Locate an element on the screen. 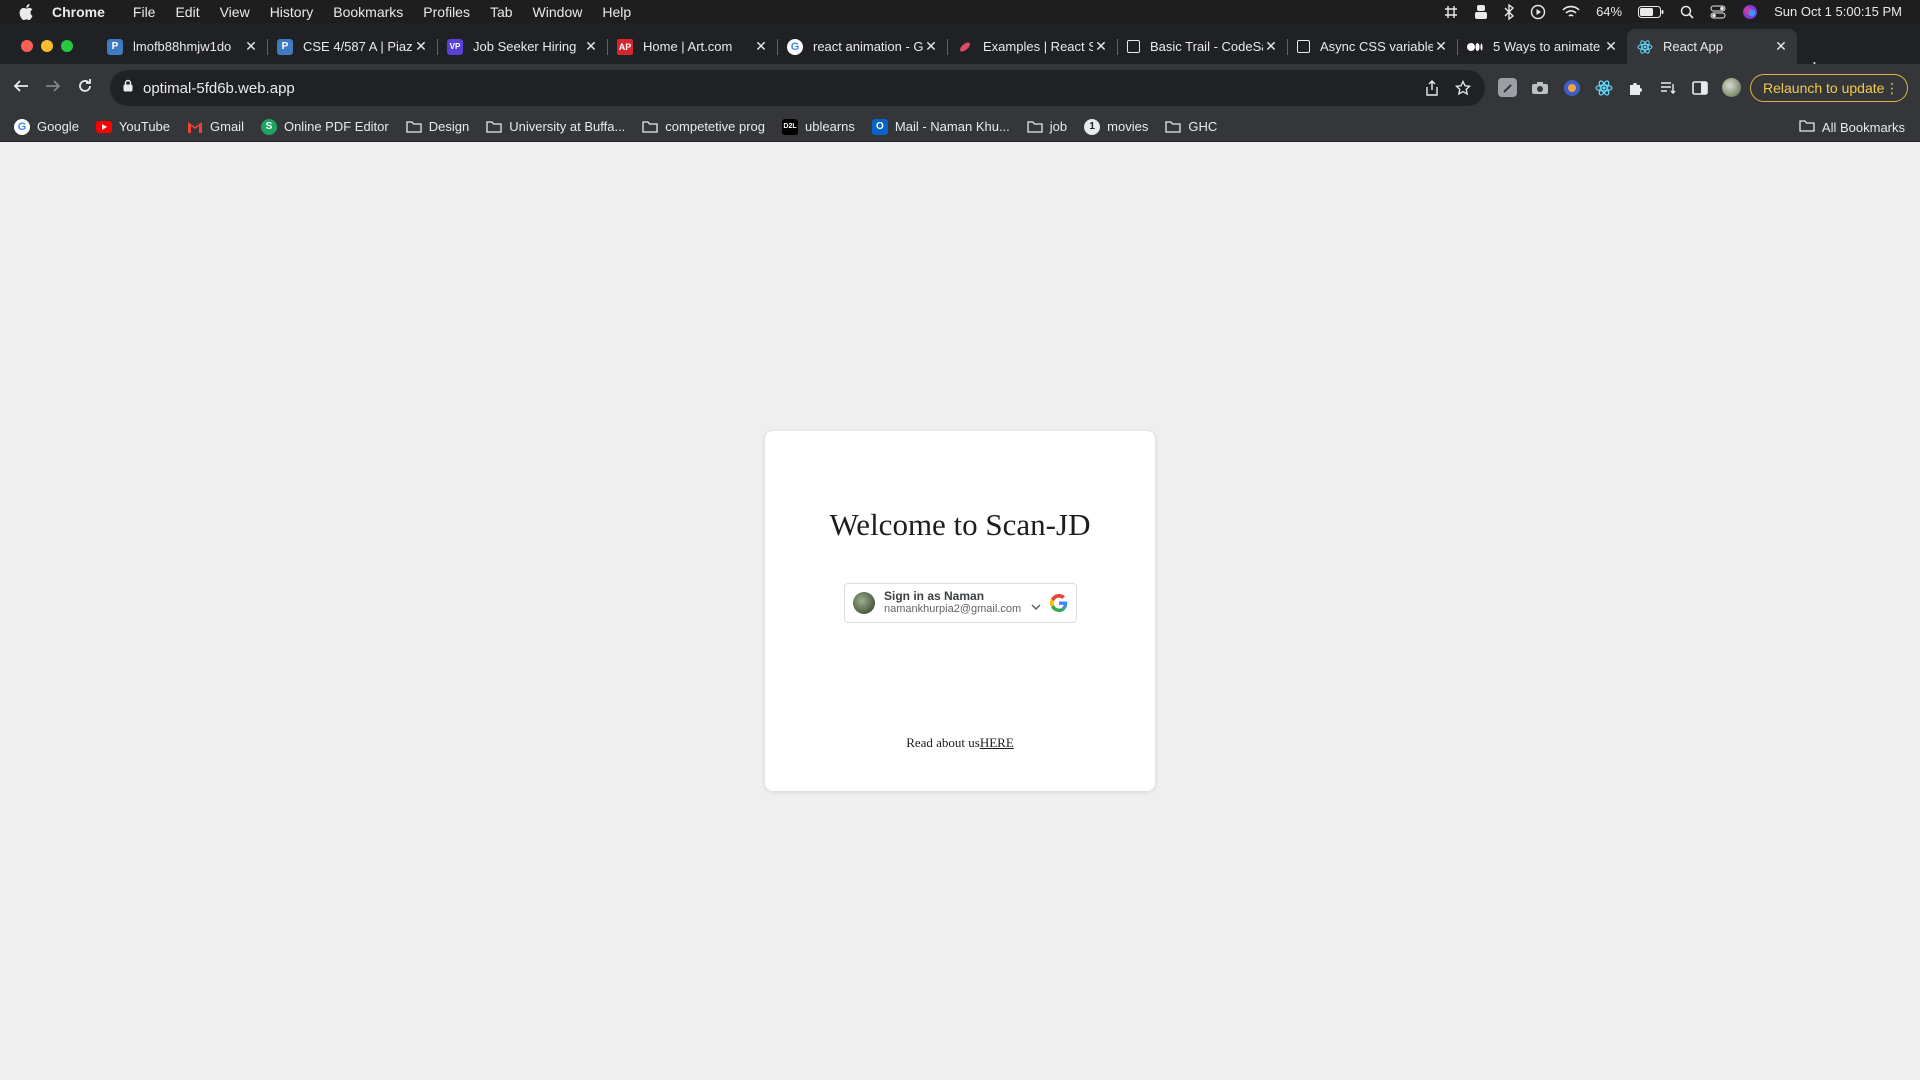 The image size is (1920, 1080). forward-arrow-icon is located at coordinates (53, 88).